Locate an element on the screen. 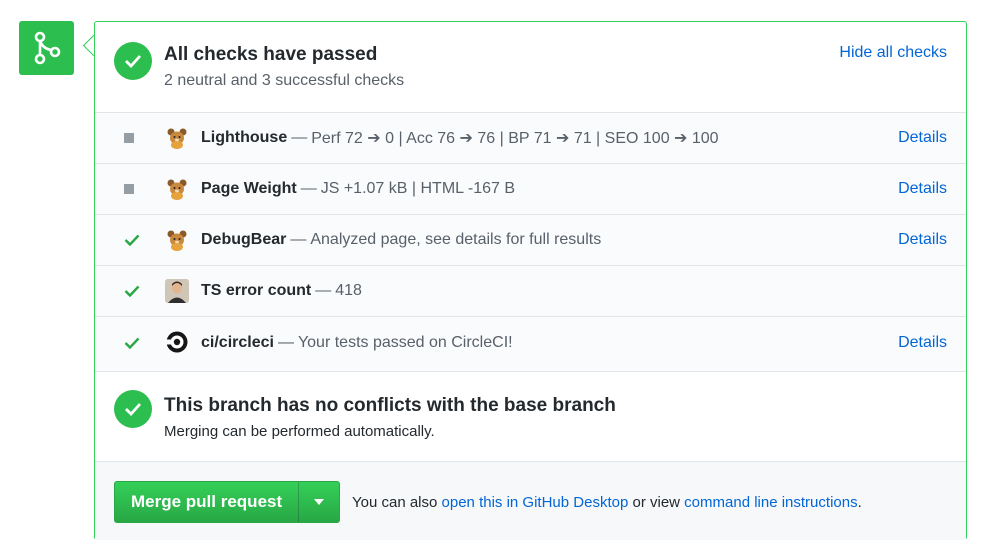 This screenshot has height=553, width=997. check-row-ts-error-count: TS error count — 418 is located at coordinates (530, 291).